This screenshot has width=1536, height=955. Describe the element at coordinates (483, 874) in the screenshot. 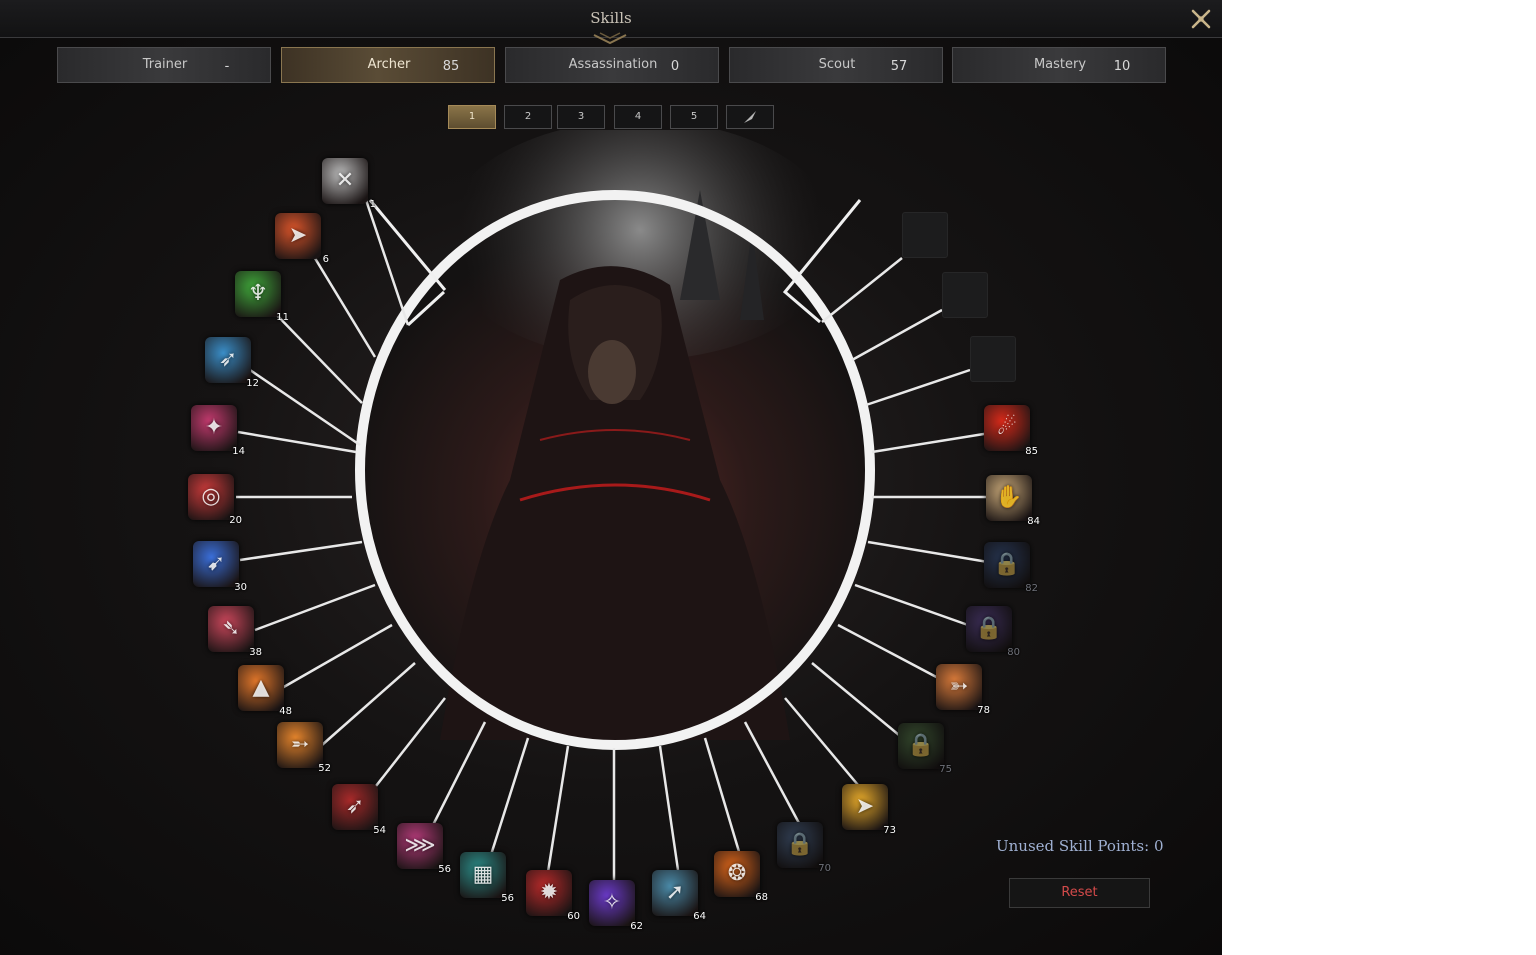

I see `rune-icon: ▦` at that location.